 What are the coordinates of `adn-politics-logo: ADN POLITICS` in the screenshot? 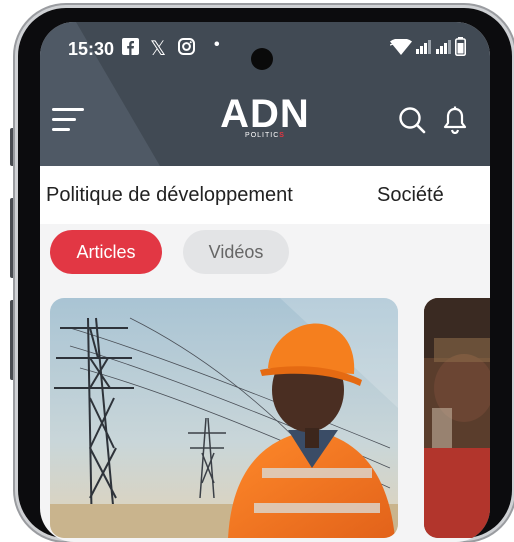 It's located at (265, 117).